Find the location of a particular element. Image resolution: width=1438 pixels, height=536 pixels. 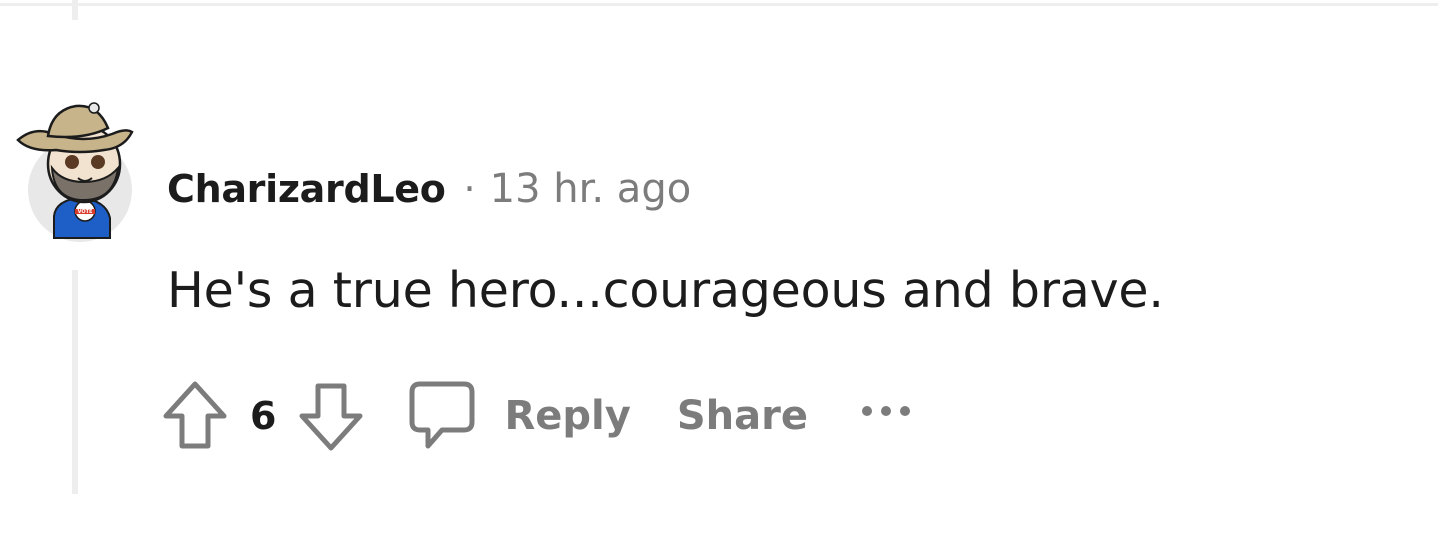

downvote-button is located at coordinates (331, 416).